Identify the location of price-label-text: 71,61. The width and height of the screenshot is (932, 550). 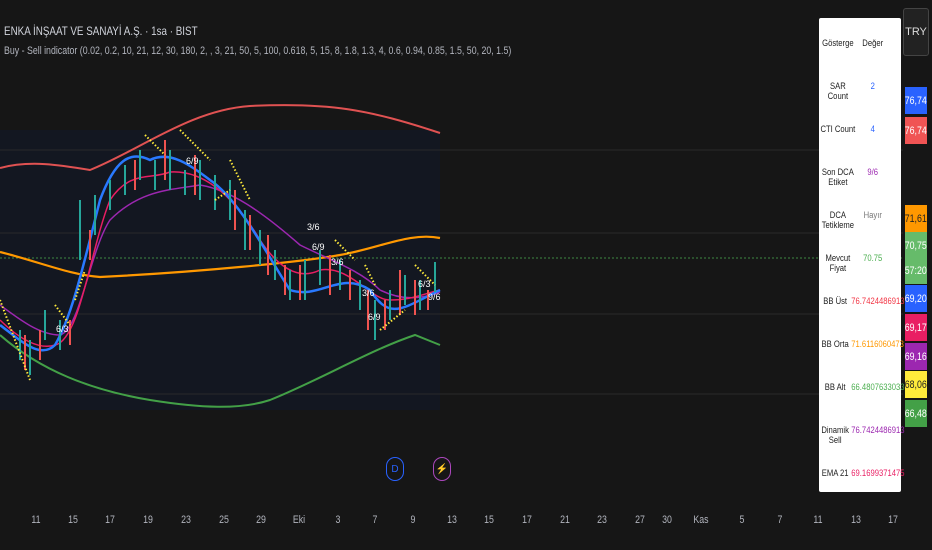
(916, 218).